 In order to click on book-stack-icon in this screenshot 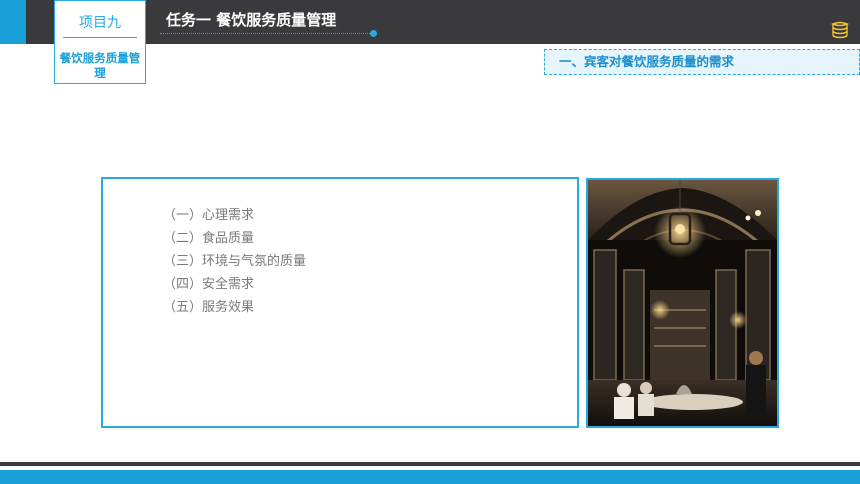, I will do `click(840, 30)`.